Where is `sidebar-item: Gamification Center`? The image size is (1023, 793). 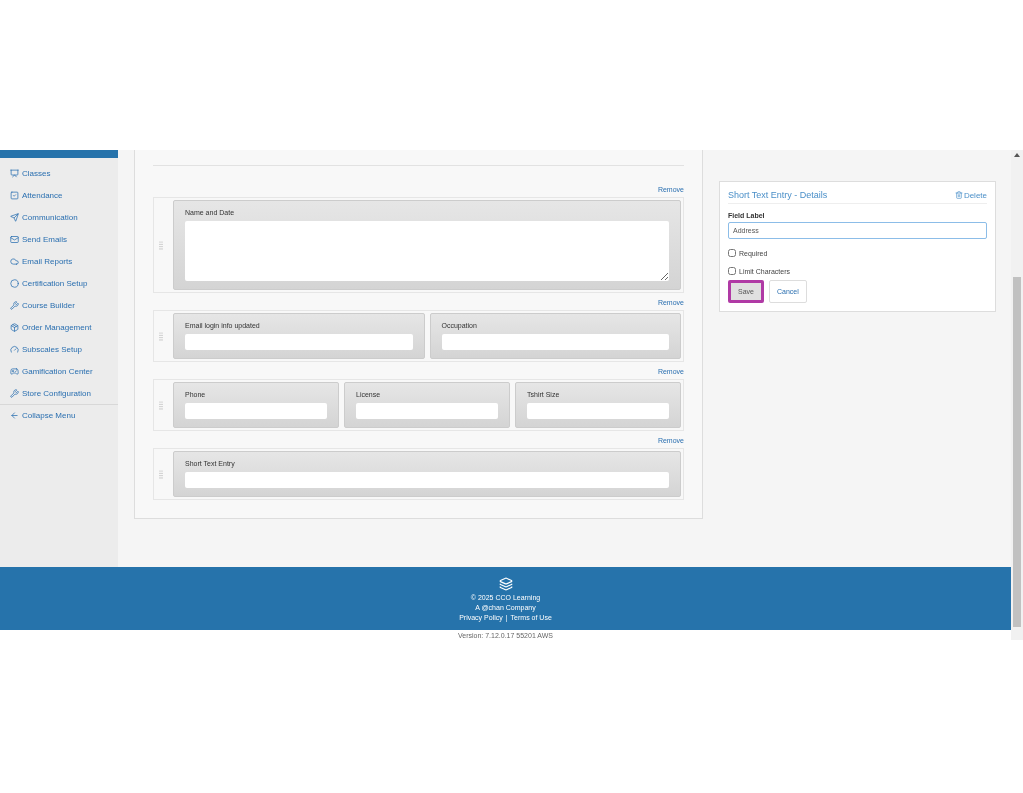 sidebar-item: Gamification Center is located at coordinates (59, 371).